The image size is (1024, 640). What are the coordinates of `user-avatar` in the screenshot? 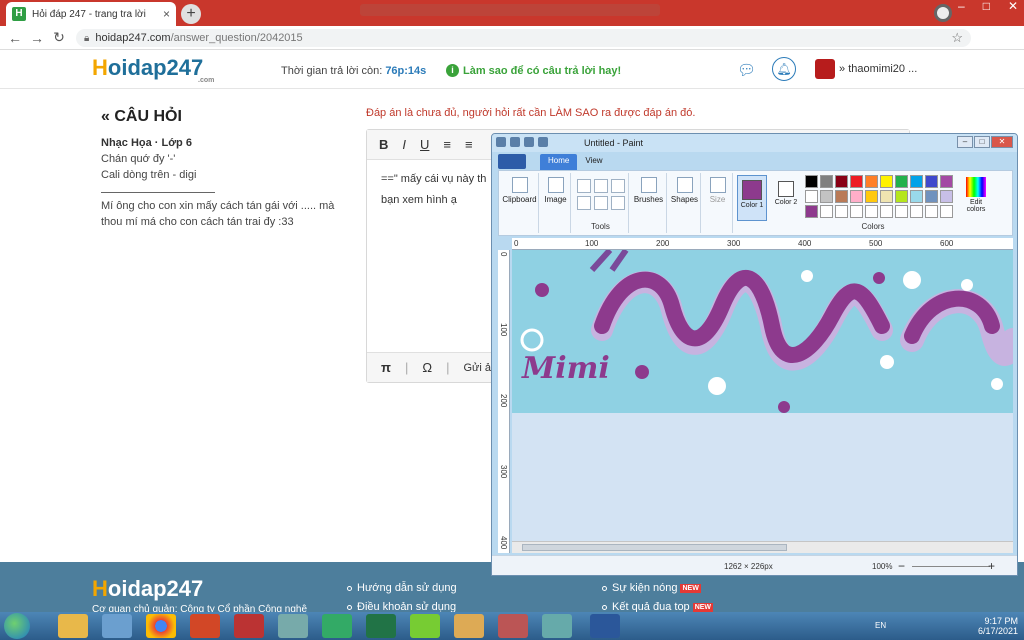 It's located at (825, 69).